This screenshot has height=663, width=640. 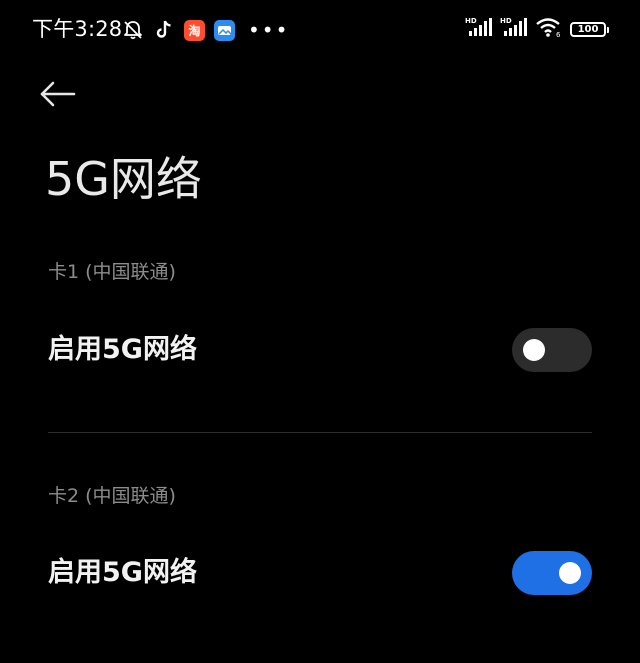 What do you see at coordinates (164, 30) in the screenshot?
I see `tiktok-icon` at bounding box center [164, 30].